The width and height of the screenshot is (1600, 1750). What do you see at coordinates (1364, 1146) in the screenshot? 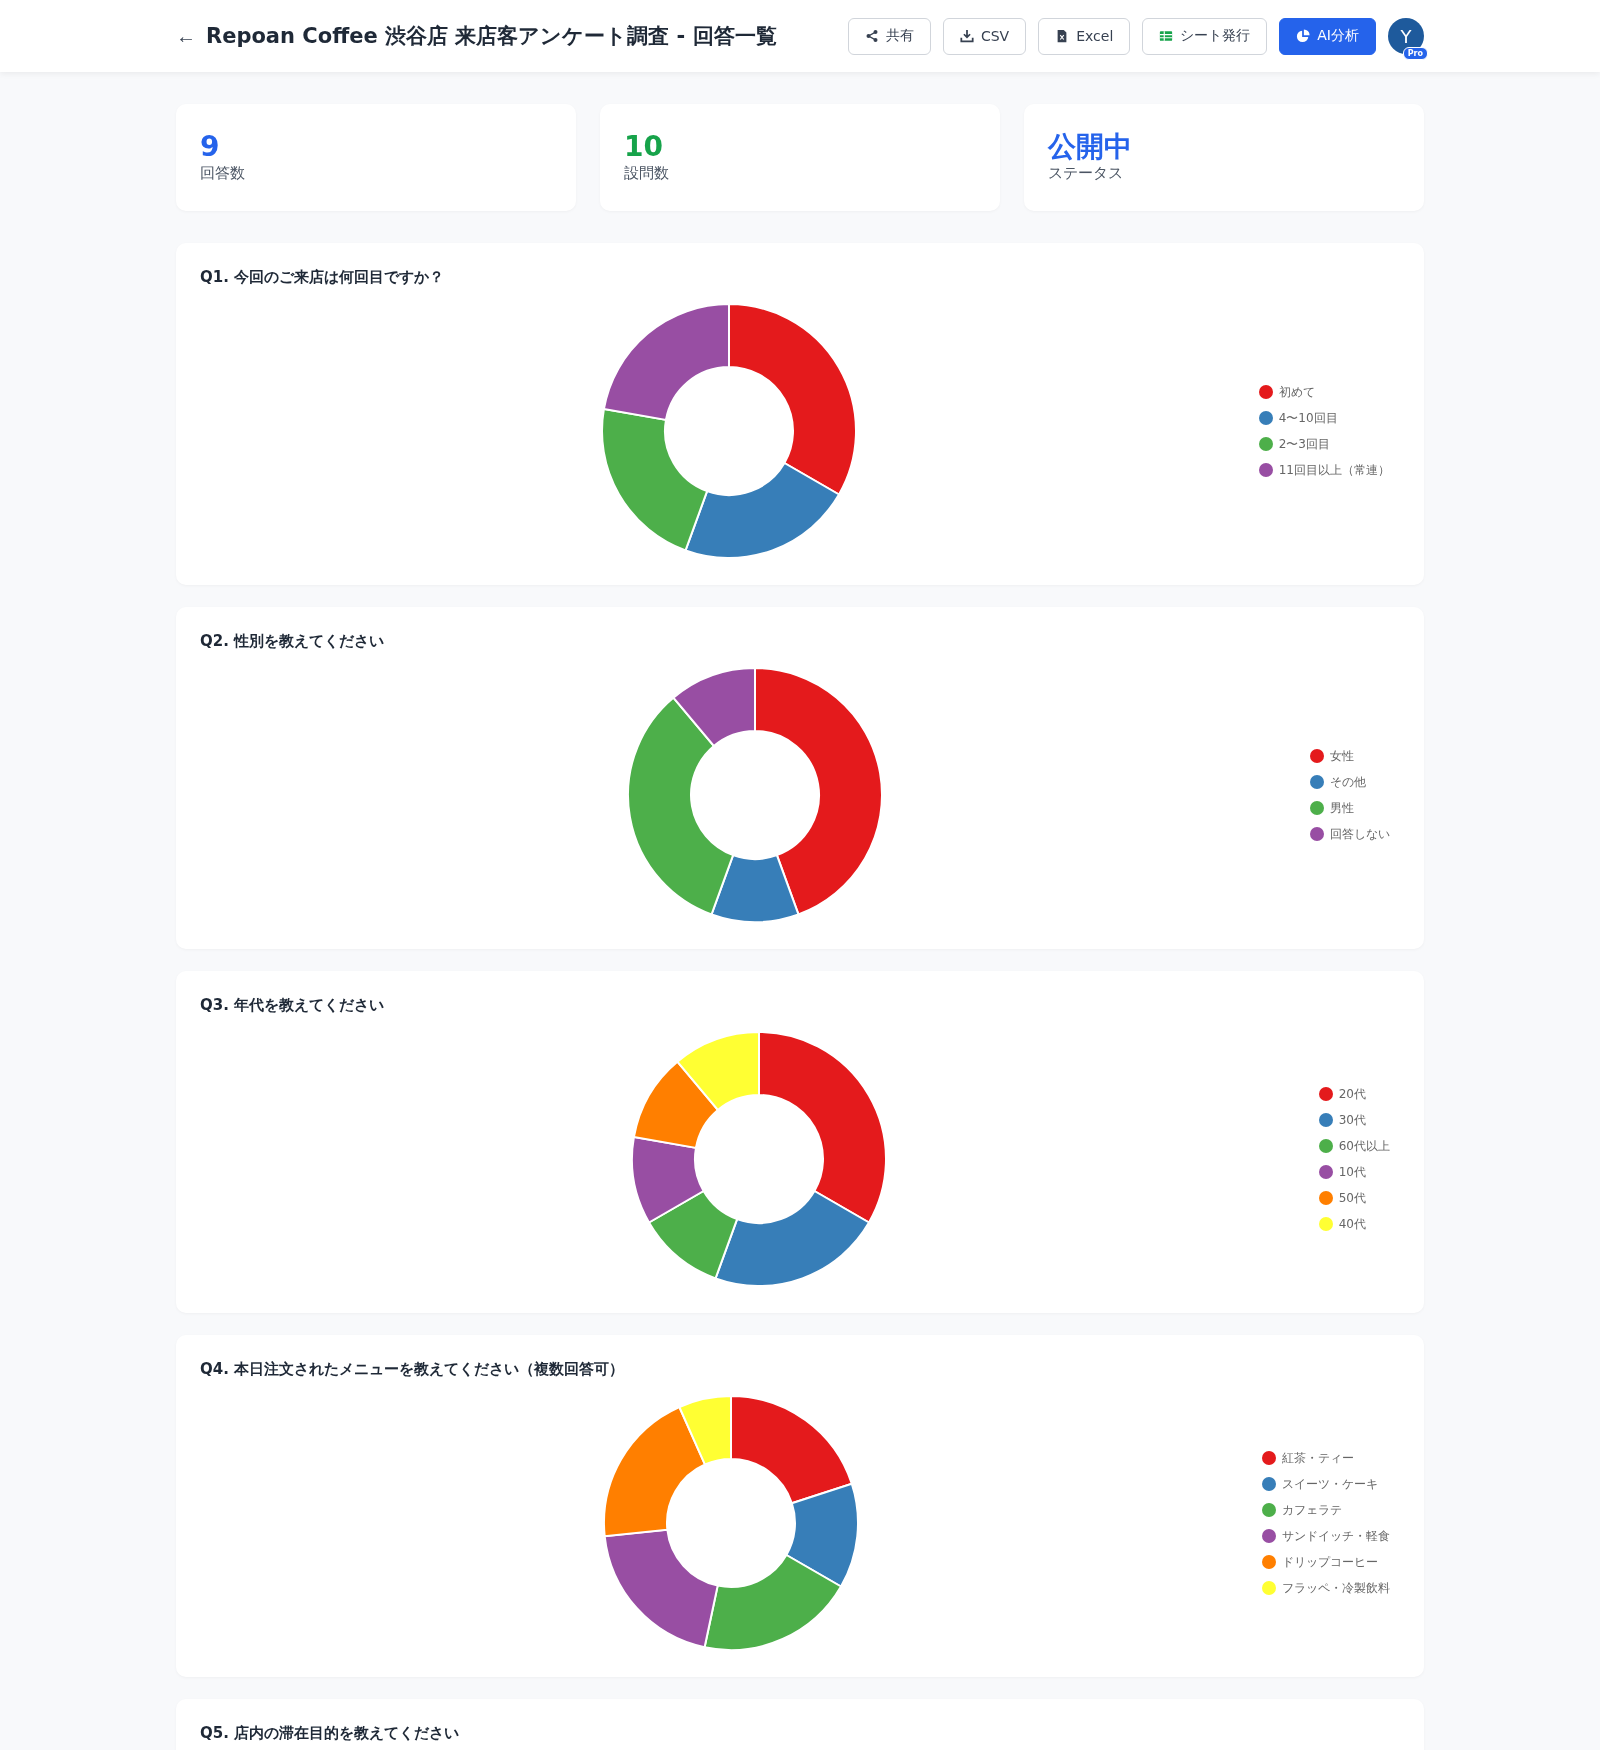
I see `legend-label: 60代以上` at bounding box center [1364, 1146].